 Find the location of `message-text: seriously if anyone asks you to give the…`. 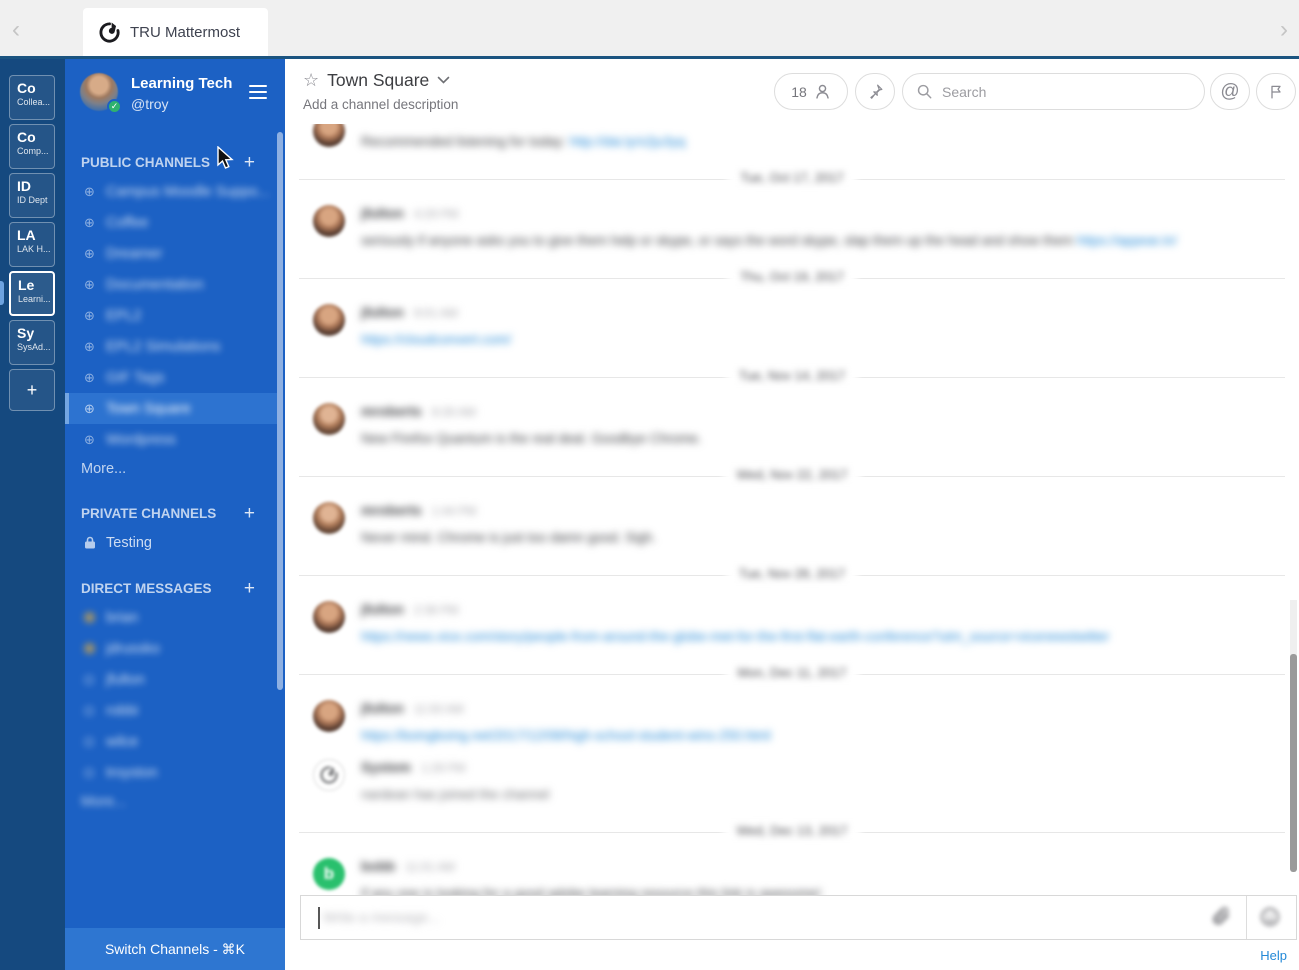

message-text: seriously if anyone asks you to give the… is located at coordinates (769, 240).